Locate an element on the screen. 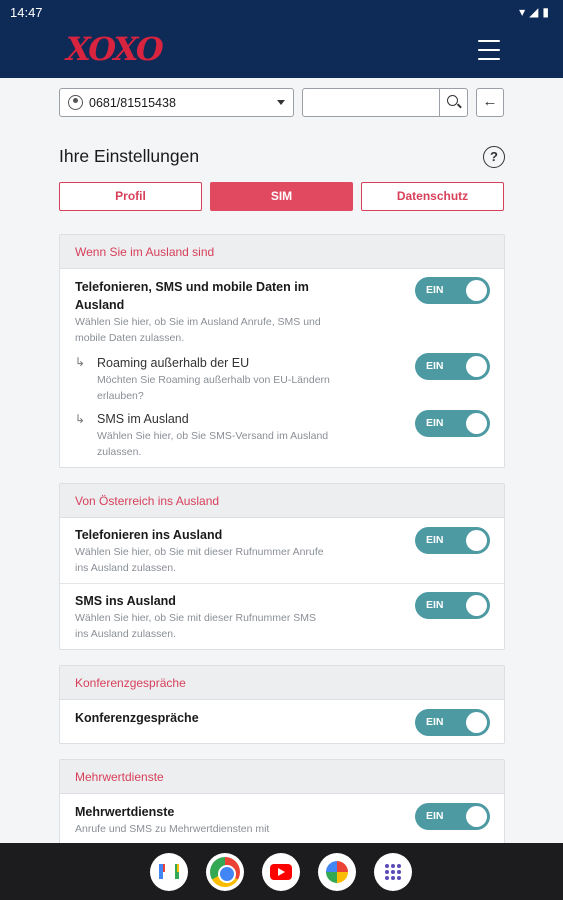 The height and width of the screenshot is (900, 563). photos-icon is located at coordinates (337, 872).